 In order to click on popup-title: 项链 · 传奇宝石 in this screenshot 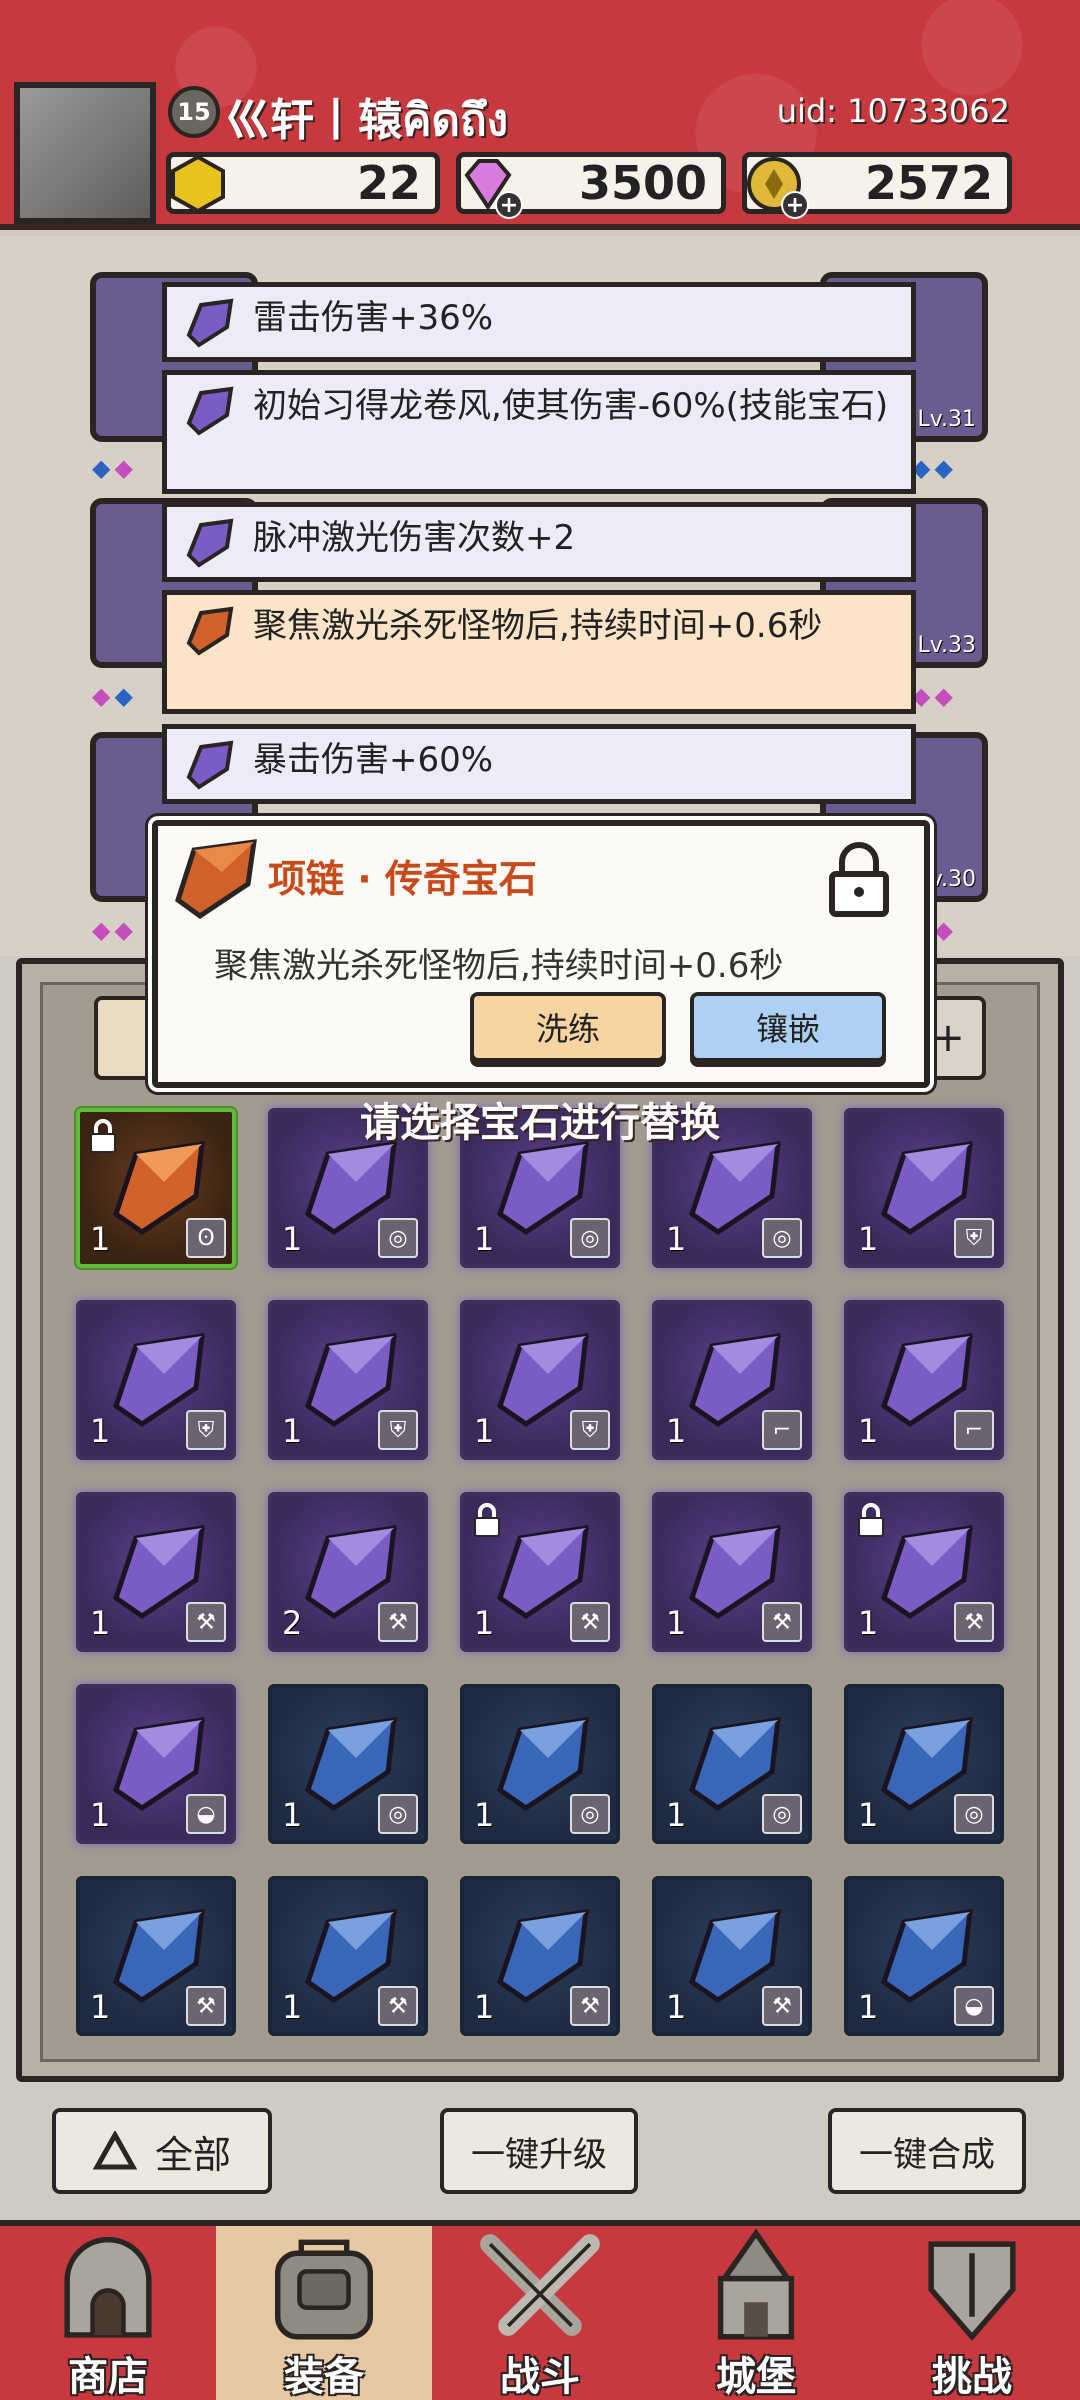, I will do `click(402, 879)`.